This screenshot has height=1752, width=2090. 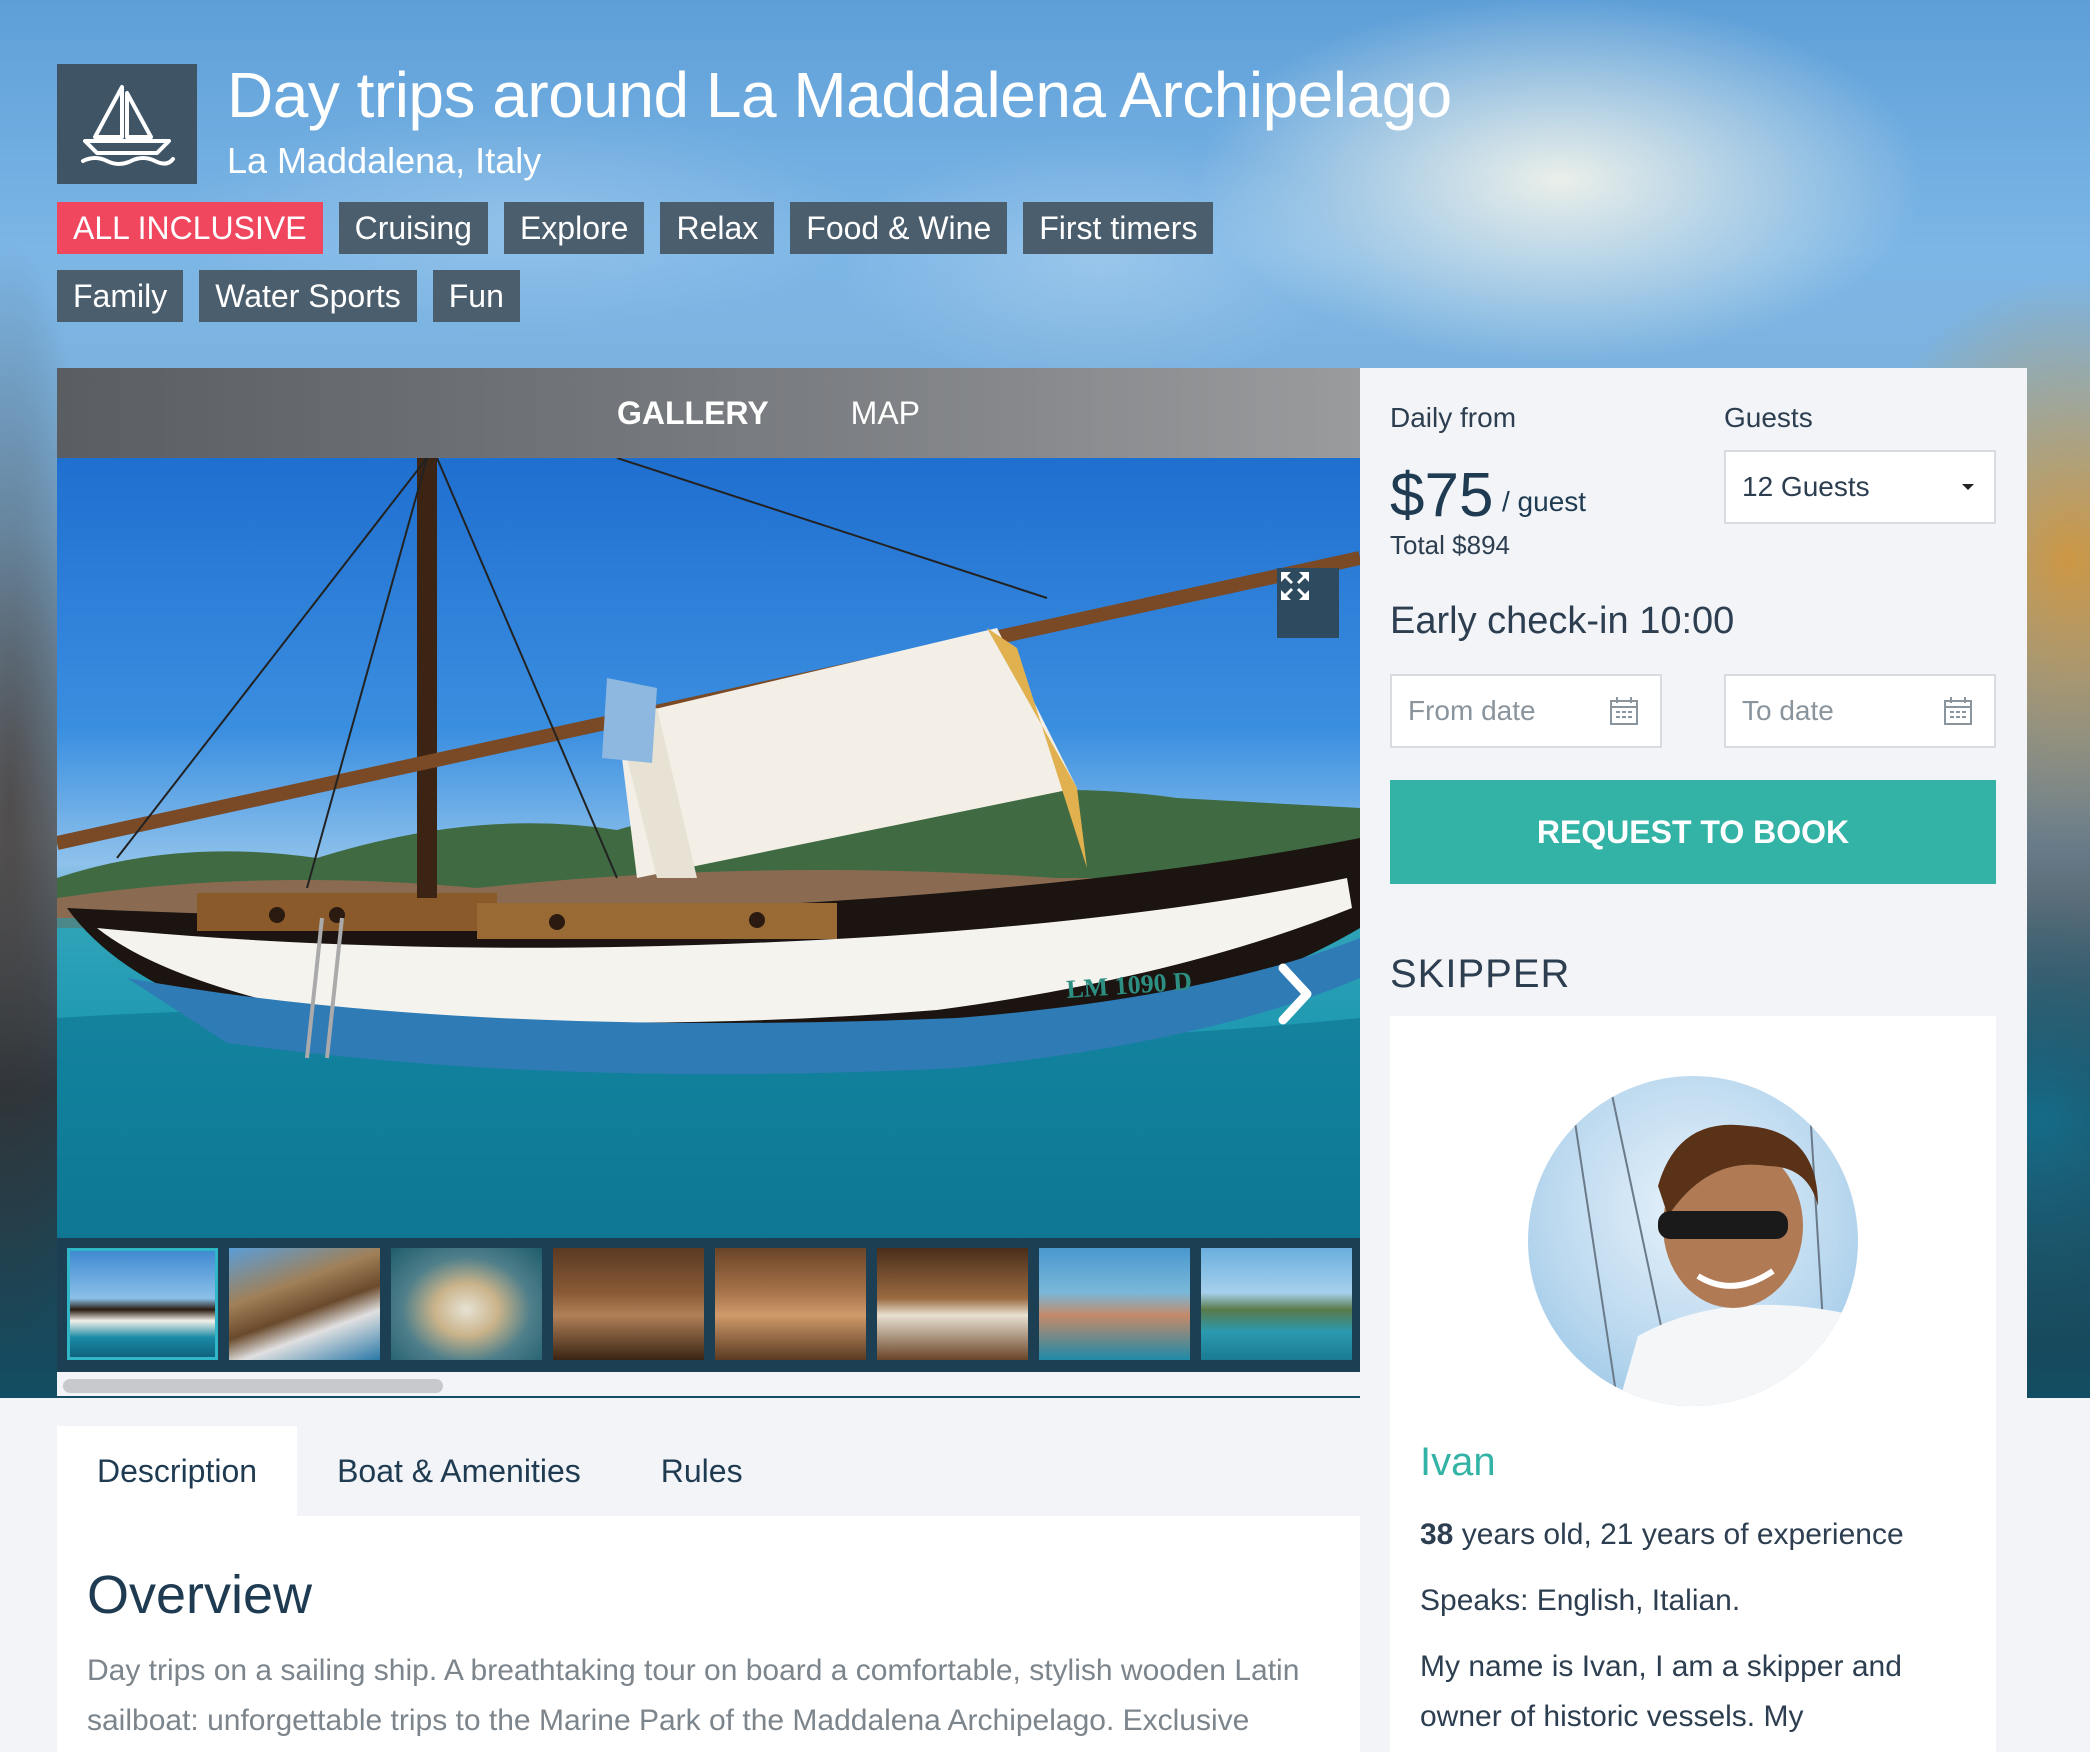 What do you see at coordinates (476, 296) in the screenshot?
I see `tag-fun: Fun` at bounding box center [476, 296].